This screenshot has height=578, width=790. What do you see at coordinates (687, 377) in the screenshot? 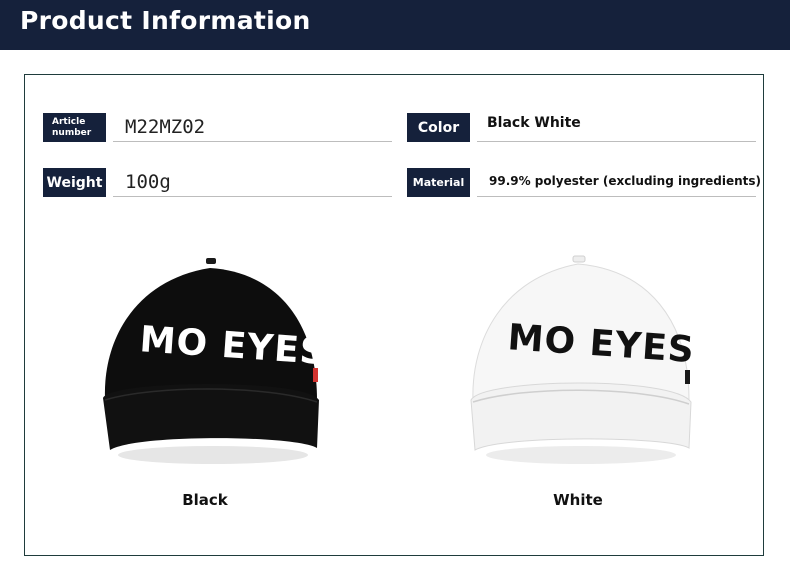
I see `white-cap-side-tag` at bounding box center [687, 377].